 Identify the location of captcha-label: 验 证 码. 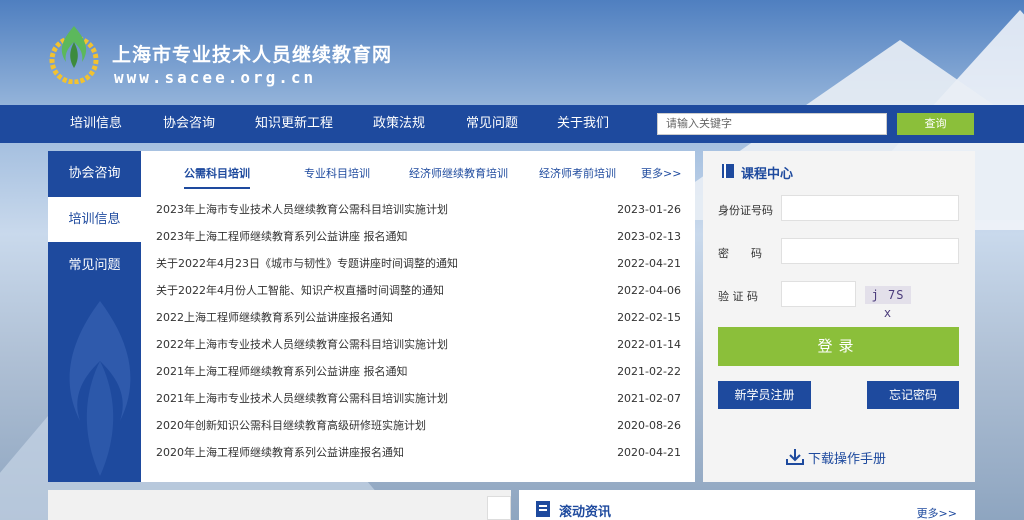
(738, 296).